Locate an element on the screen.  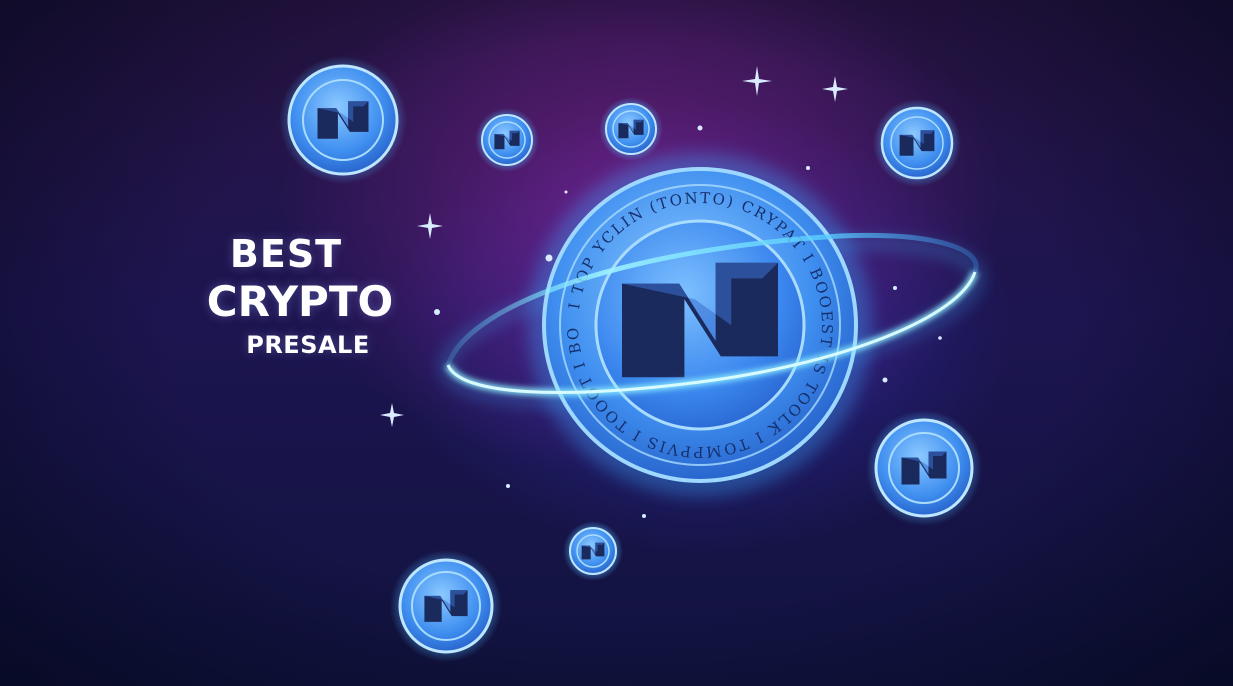
headline-line-crypto: CRYPTO is located at coordinates (300, 301).